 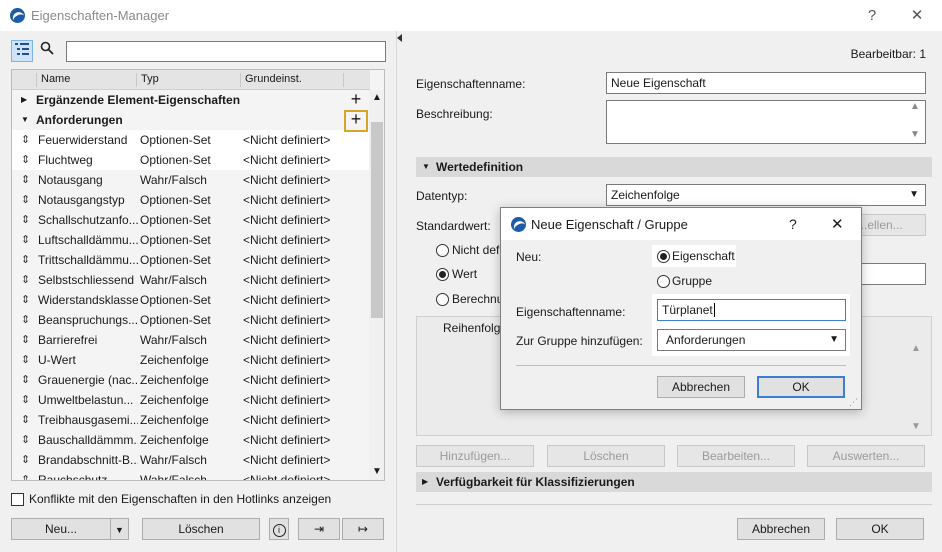 I want to click on add-property-button: +, so click(x=356, y=121).